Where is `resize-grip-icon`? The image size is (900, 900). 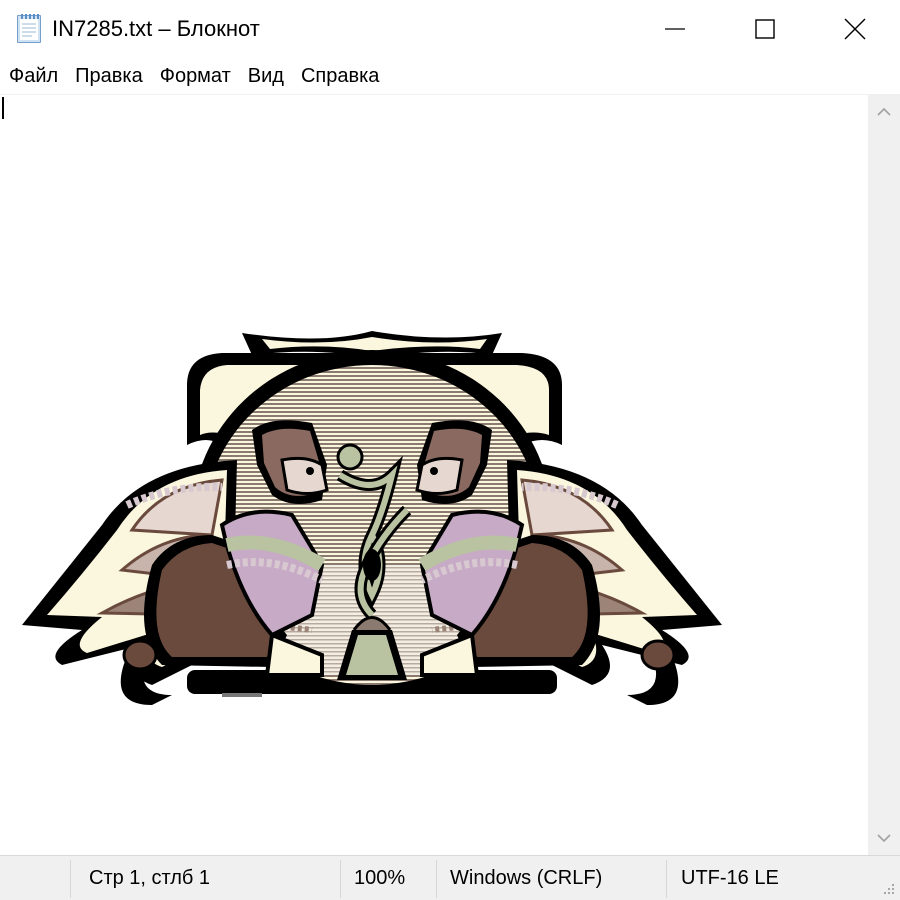
resize-grip-icon is located at coordinates (888, 888).